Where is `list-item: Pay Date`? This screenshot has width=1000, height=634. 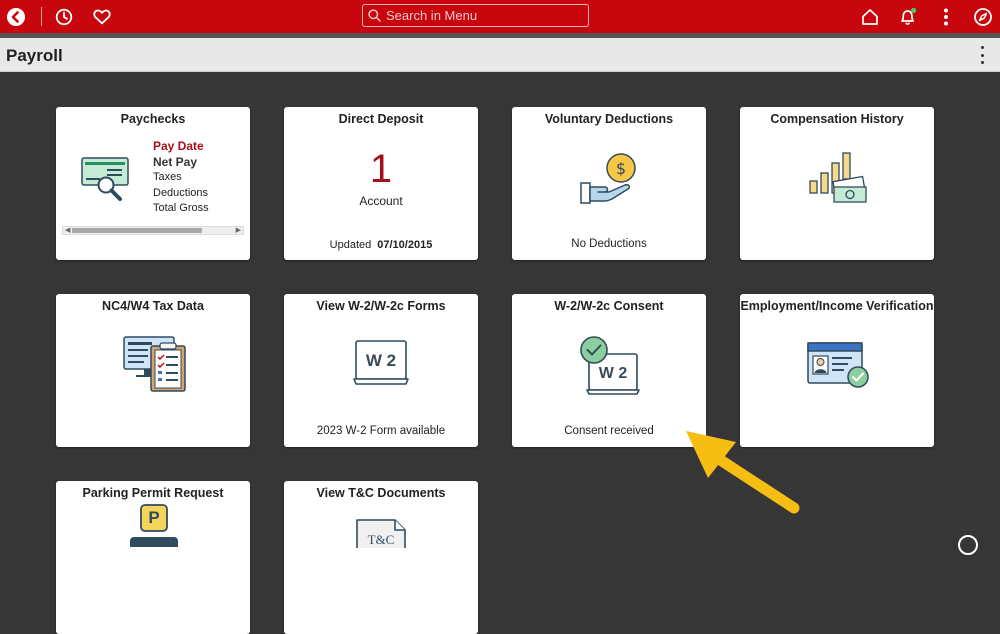
list-item: Pay Date is located at coordinates (178, 146).